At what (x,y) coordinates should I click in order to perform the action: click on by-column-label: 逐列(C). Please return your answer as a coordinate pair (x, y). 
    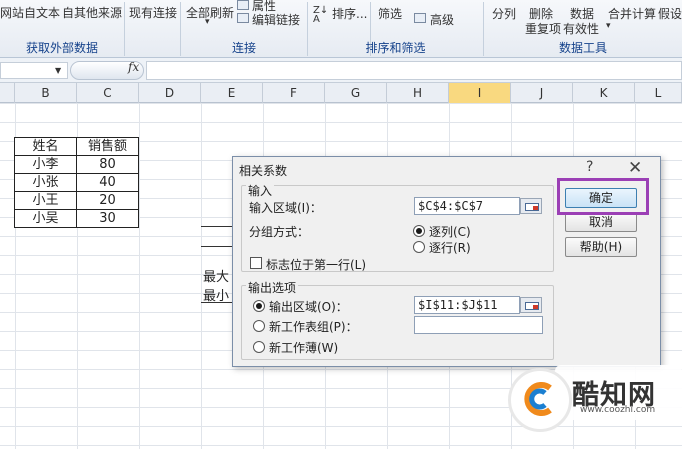
    Looking at the image, I should click on (450, 231).